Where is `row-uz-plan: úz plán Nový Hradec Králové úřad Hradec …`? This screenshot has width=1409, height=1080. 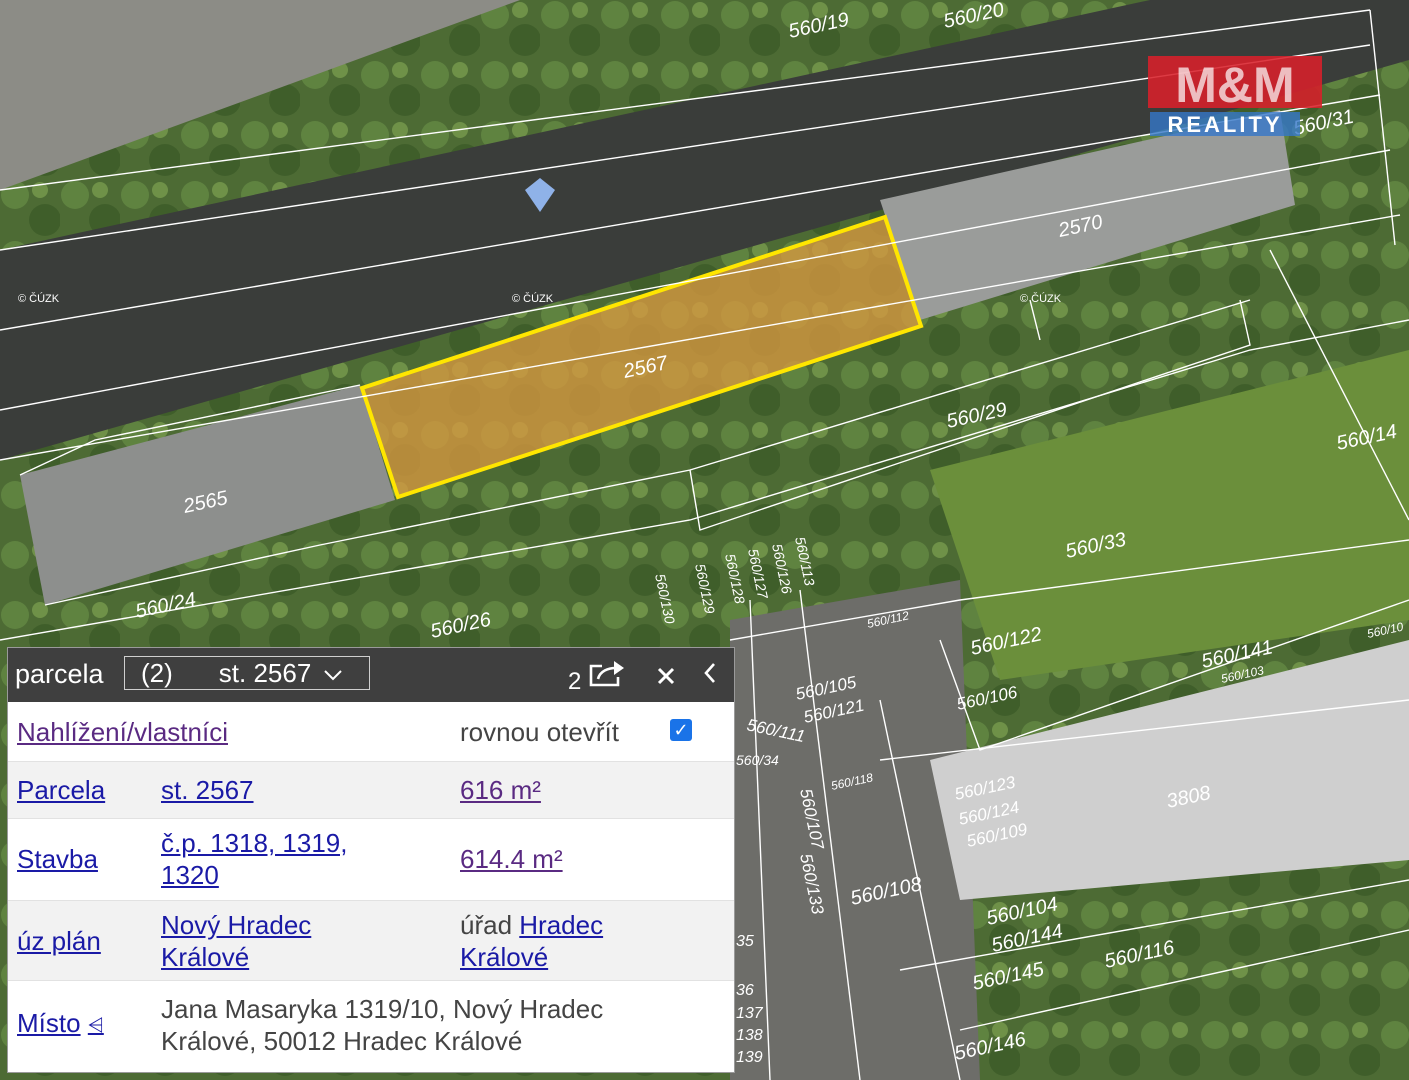
row-uz-plan: úz plán Nový Hradec Králové úřad Hradec … is located at coordinates (371, 940).